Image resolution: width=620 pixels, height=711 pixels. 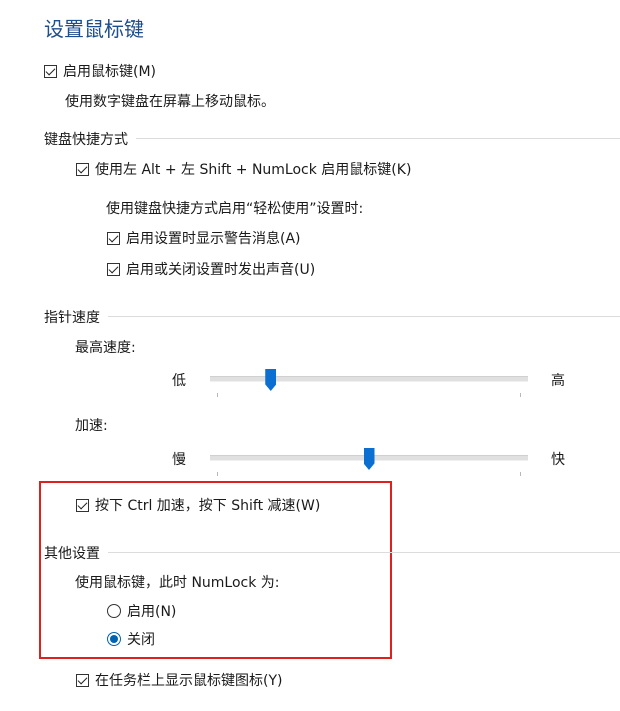 I want to click on warning-message-label: 启用设置时显示警告消息(A), so click(x=213, y=239).